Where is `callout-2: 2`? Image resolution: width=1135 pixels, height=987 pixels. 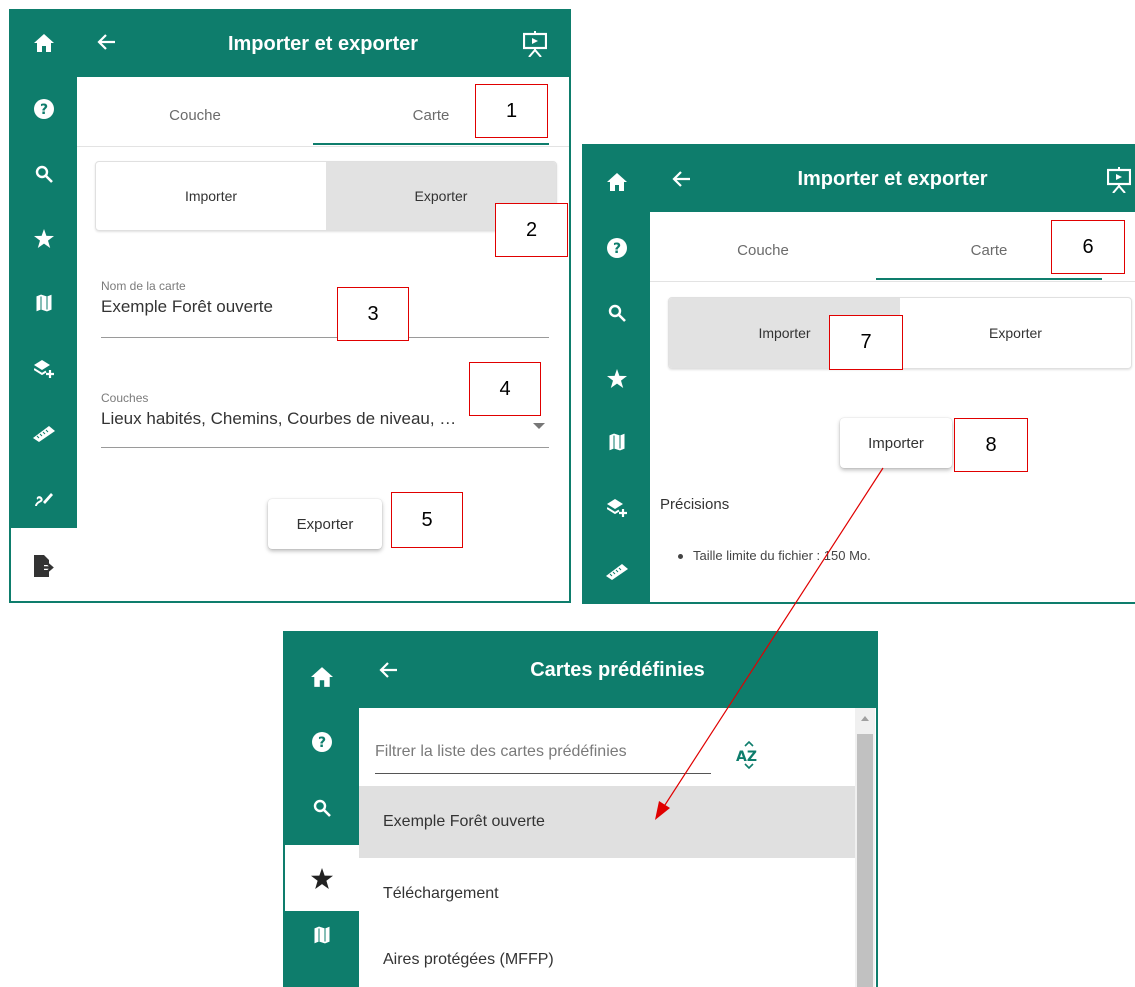
callout-2: 2 is located at coordinates (531, 230).